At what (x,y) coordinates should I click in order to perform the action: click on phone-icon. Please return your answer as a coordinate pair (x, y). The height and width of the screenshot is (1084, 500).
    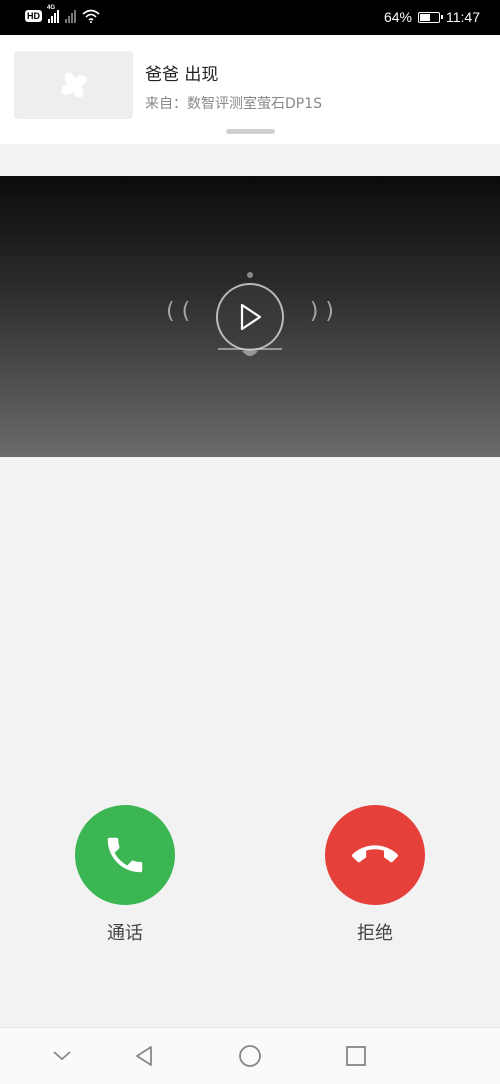
    Looking at the image, I should click on (125, 855).